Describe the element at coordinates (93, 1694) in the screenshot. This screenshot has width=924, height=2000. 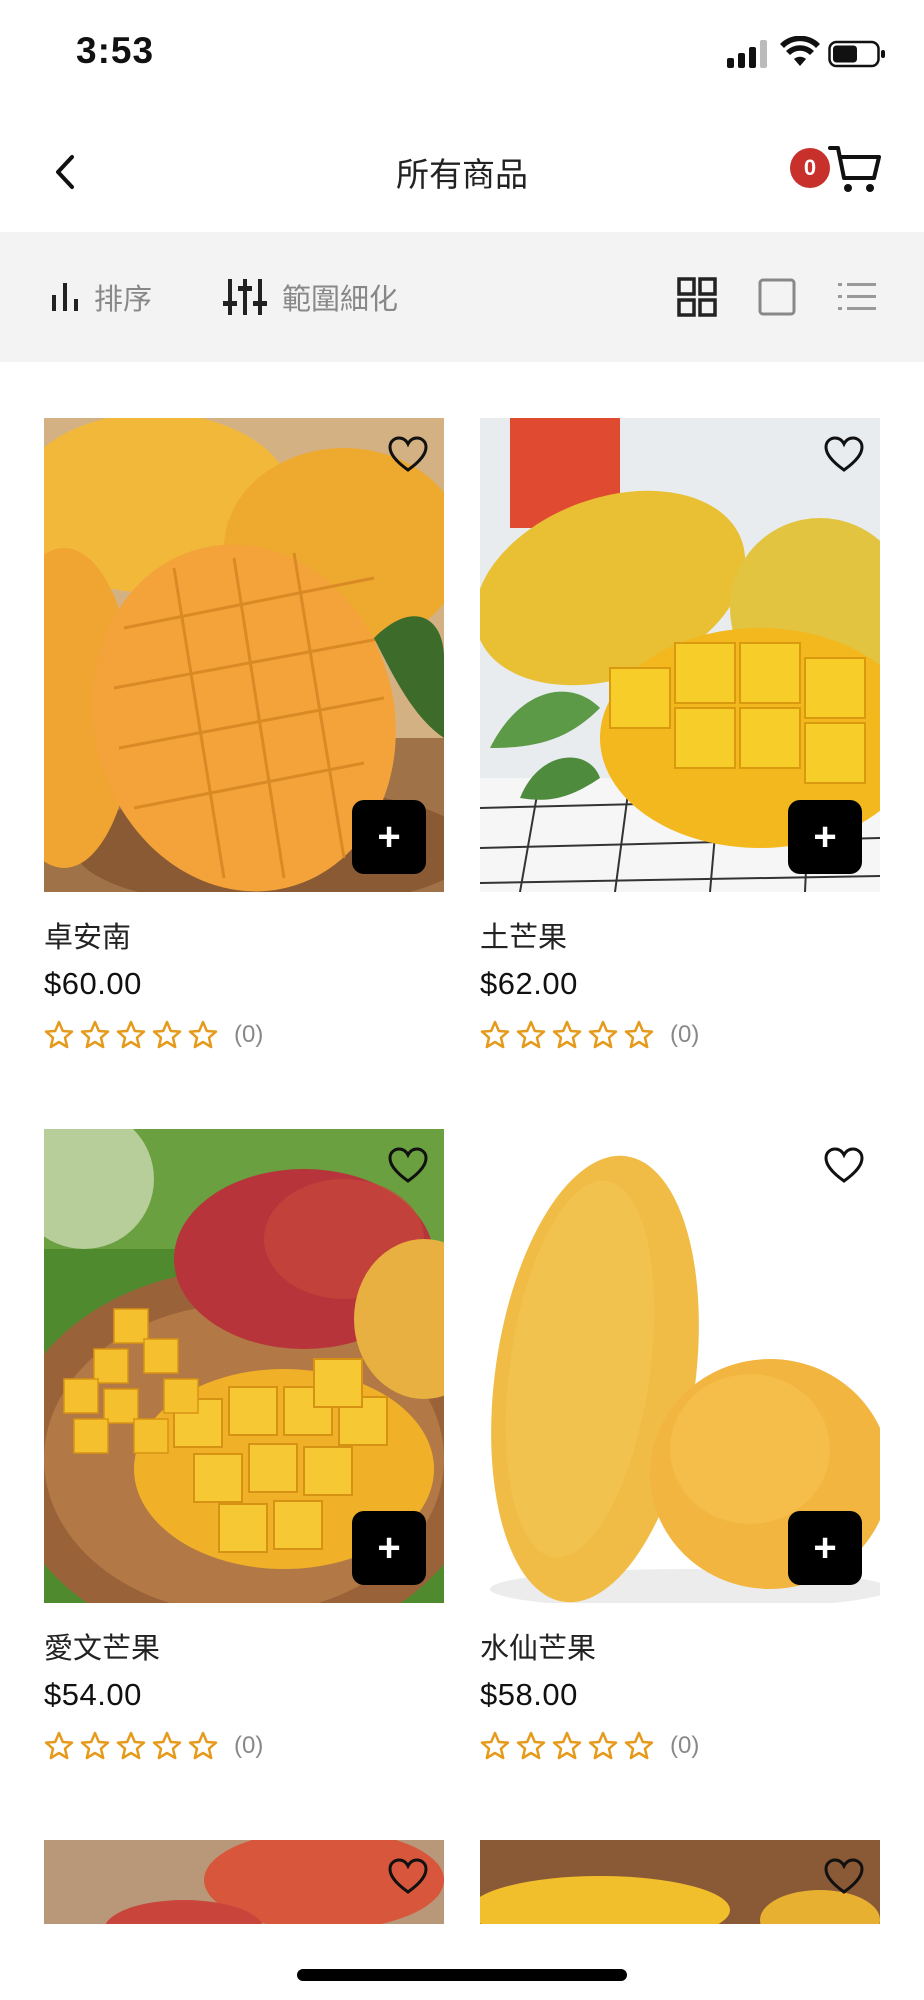
I see `product-price: $54.00` at that location.